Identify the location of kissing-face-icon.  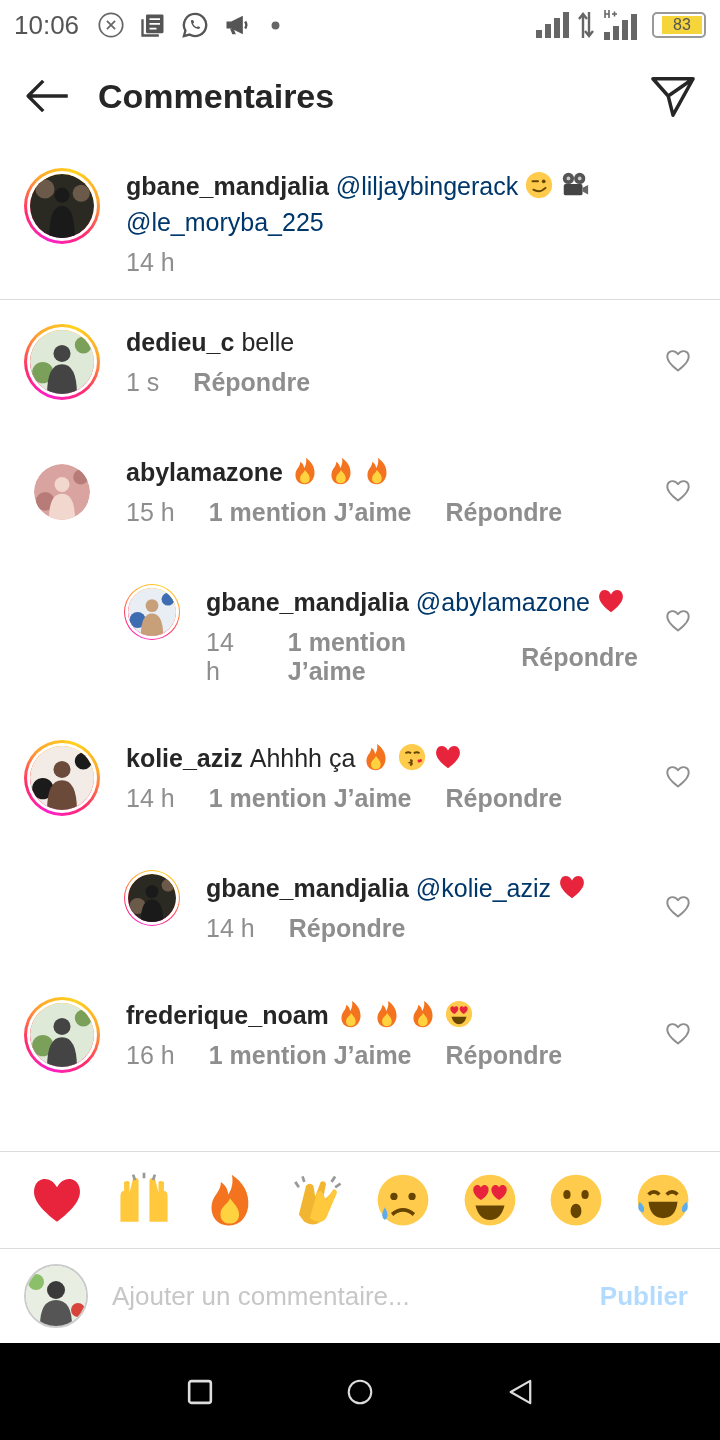
(412, 757).